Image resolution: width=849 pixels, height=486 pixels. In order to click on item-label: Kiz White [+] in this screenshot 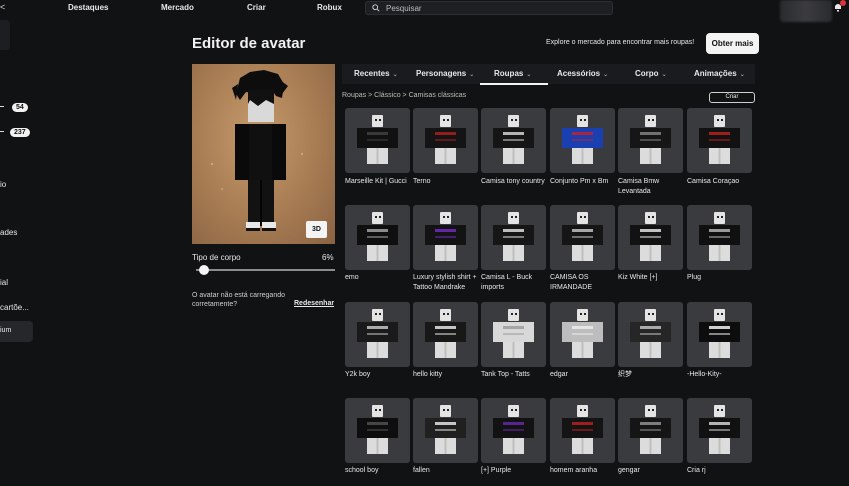, I will do `click(638, 277)`.